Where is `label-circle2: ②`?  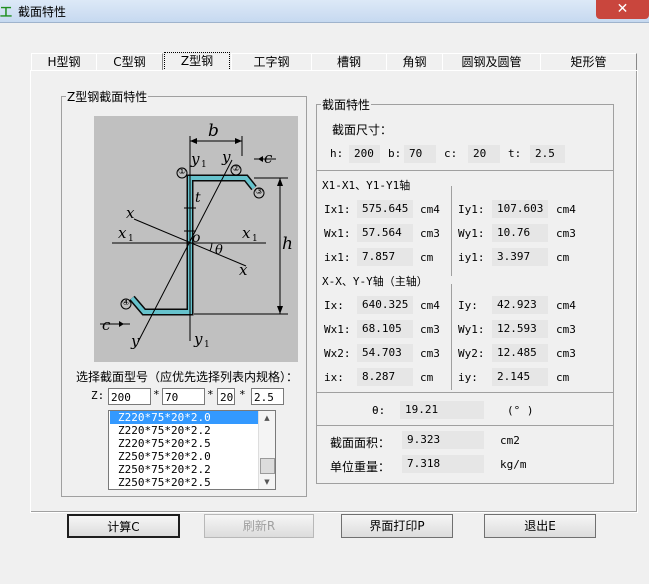 label-circle2: ② is located at coordinates (236, 169).